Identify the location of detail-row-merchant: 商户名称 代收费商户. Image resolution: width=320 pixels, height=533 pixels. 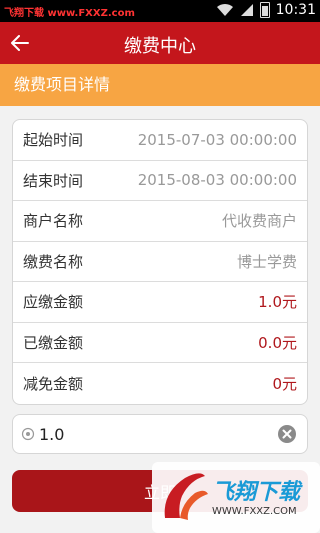
(160, 221).